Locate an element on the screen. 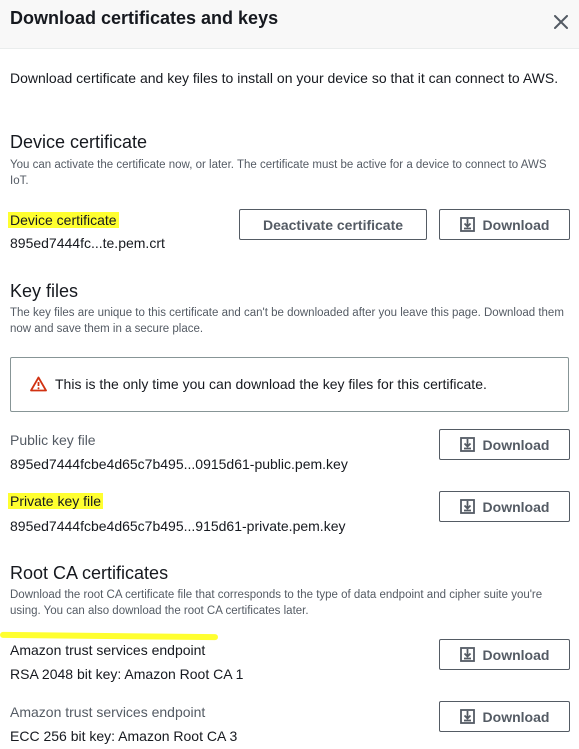 This screenshot has width=579, height=749. download-public-key-button: Download is located at coordinates (504, 444).